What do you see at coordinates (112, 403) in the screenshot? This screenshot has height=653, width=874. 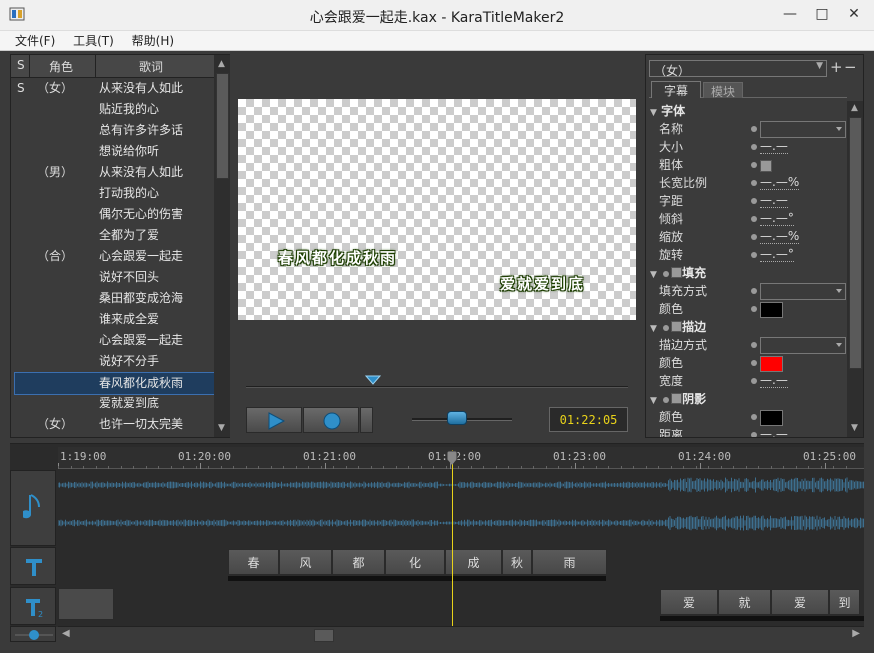 I see `lyric-row: 爱就爱到底` at bounding box center [112, 403].